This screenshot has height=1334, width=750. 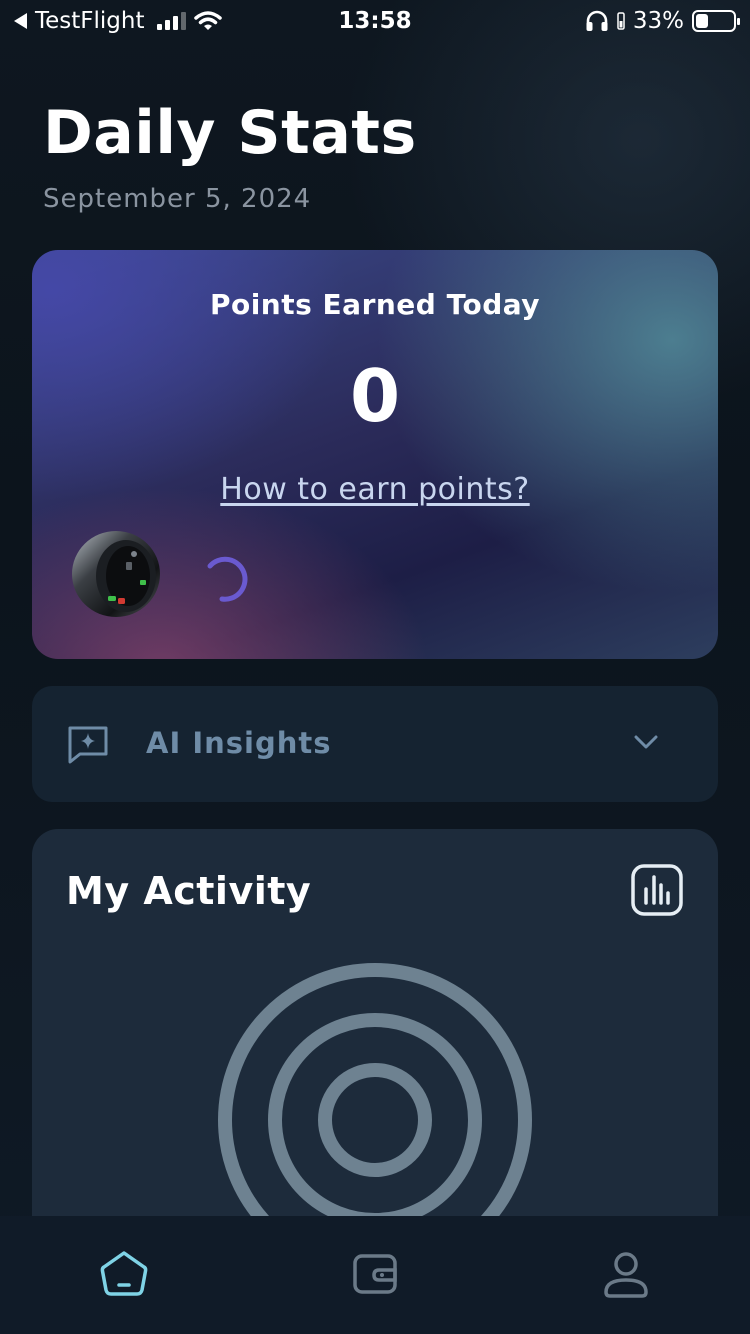 I want to click on activity-title: My Activity, so click(x=189, y=891).